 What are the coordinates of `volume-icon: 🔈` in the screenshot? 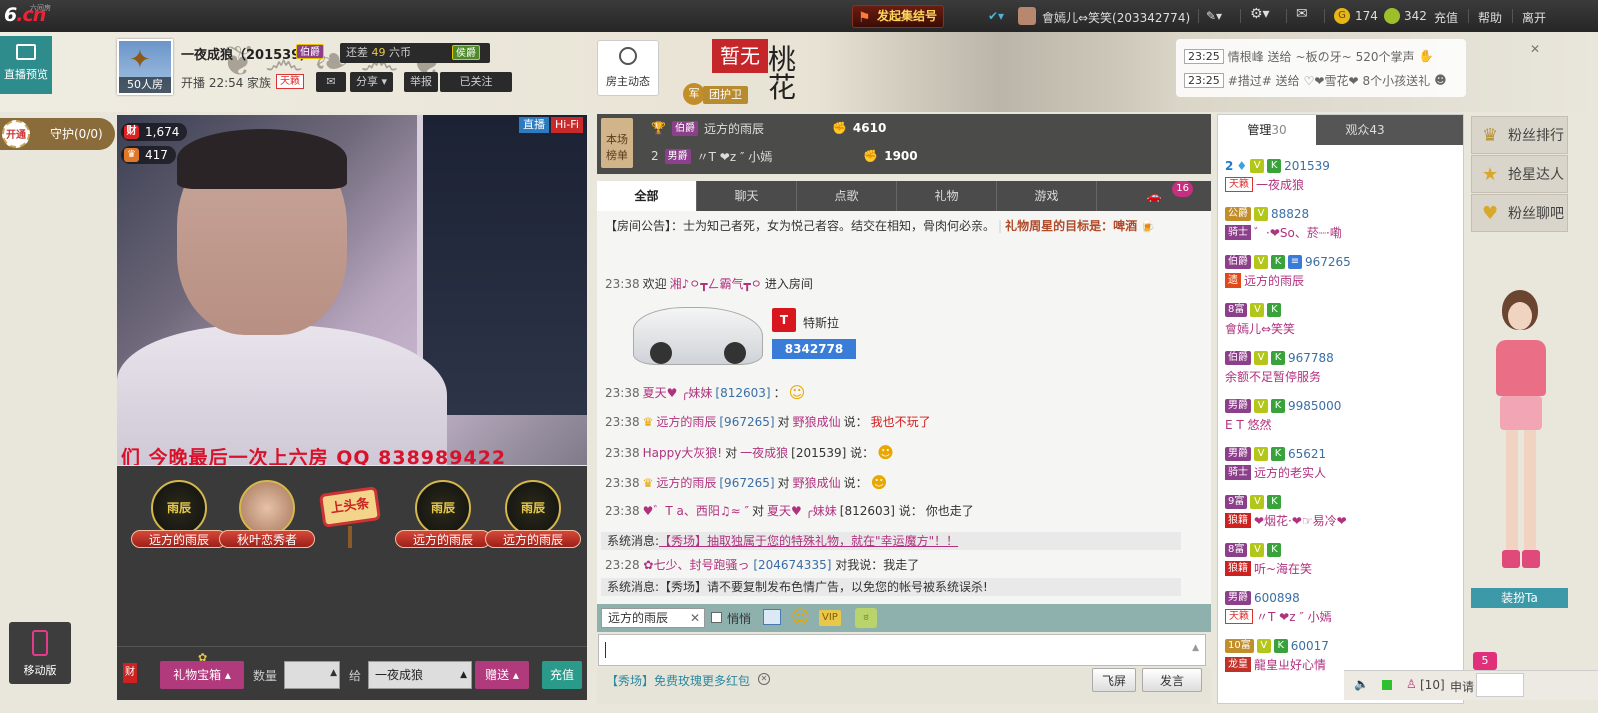 It's located at (1361, 684).